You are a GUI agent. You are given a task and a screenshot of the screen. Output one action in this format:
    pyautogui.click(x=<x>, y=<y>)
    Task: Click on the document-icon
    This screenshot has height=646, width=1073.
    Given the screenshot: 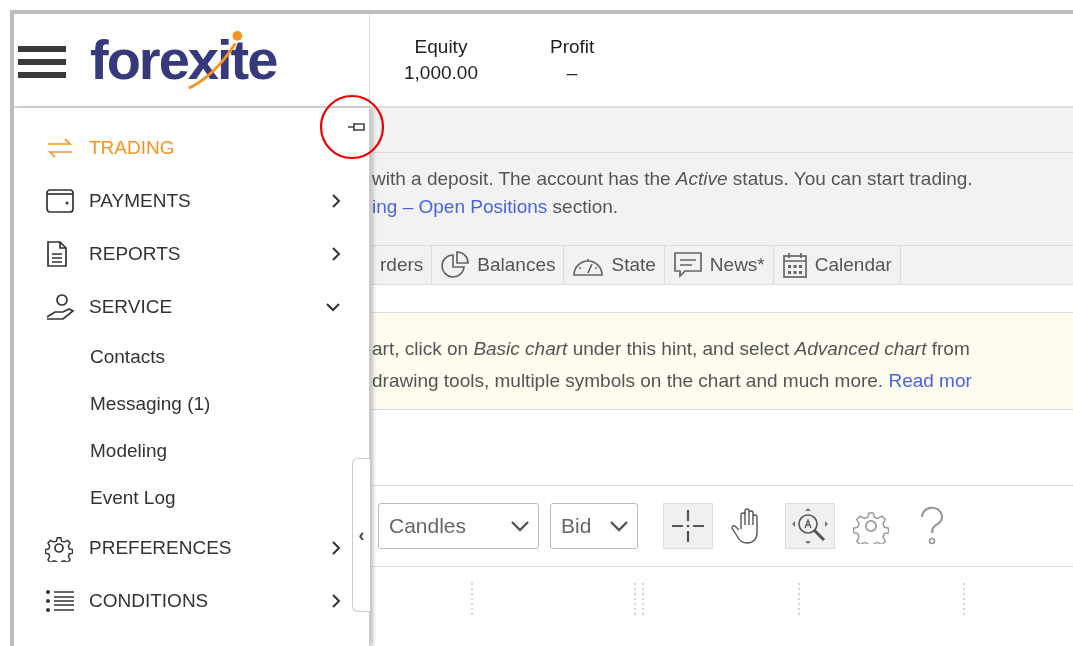 What is the action you would take?
    pyautogui.click(x=57, y=253)
    